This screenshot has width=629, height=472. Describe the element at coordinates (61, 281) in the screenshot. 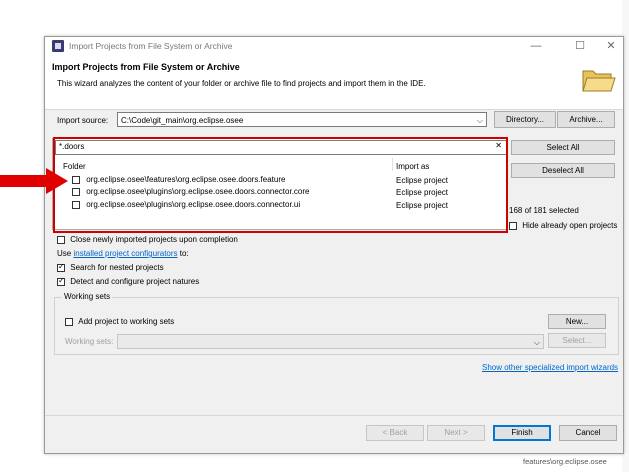

I see `detect-natures-checkbox` at that location.